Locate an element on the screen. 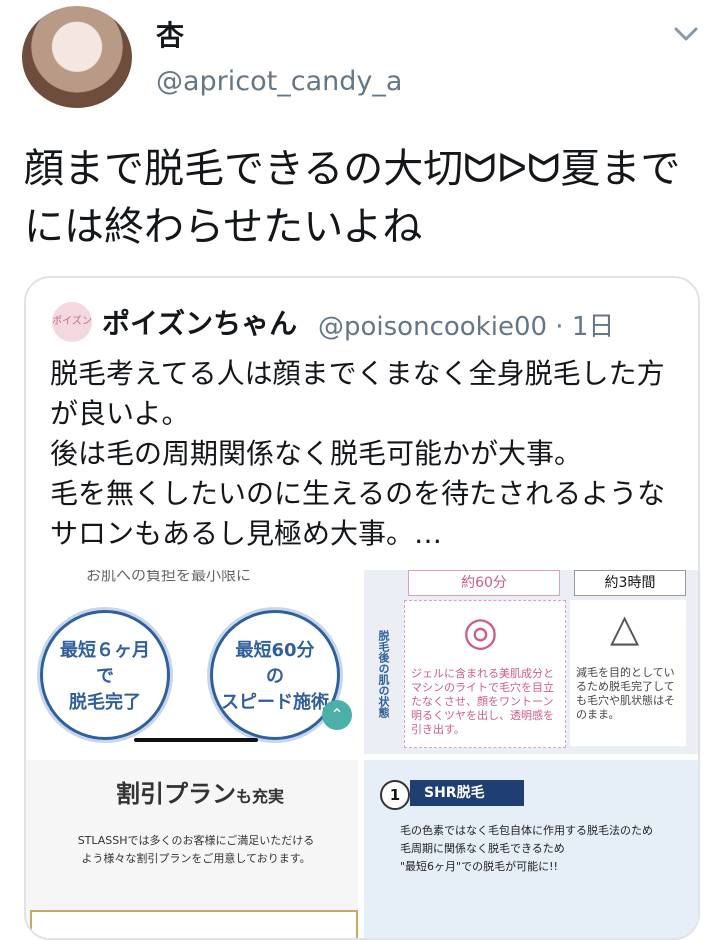 The width and height of the screenshot is (720, 940). double-circle-icon: ◎ is located at coordinates (480, 632).